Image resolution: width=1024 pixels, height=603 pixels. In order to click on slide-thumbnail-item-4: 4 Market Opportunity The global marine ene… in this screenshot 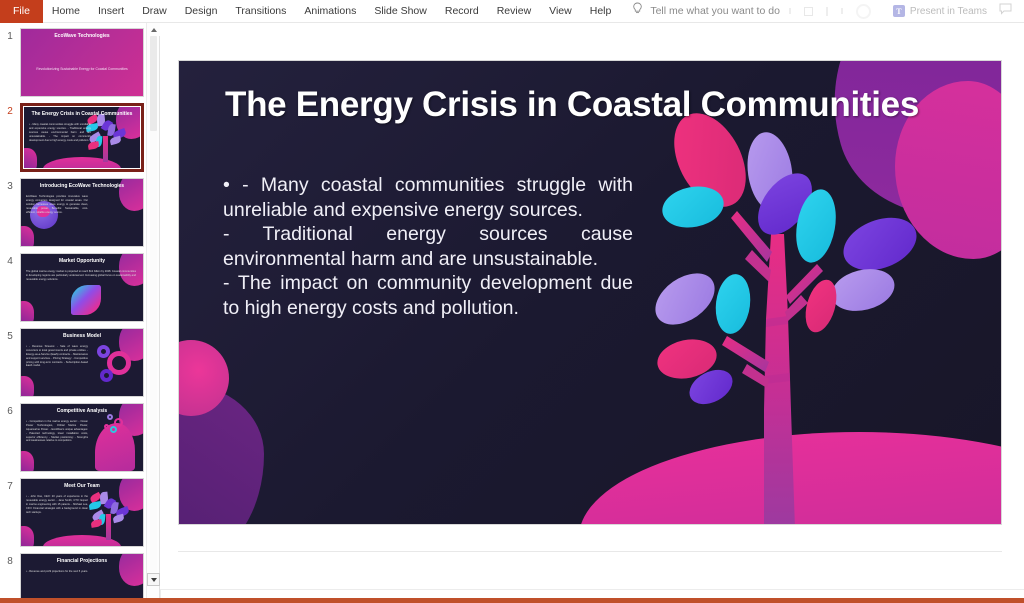, I will do `click(79, 287)`.